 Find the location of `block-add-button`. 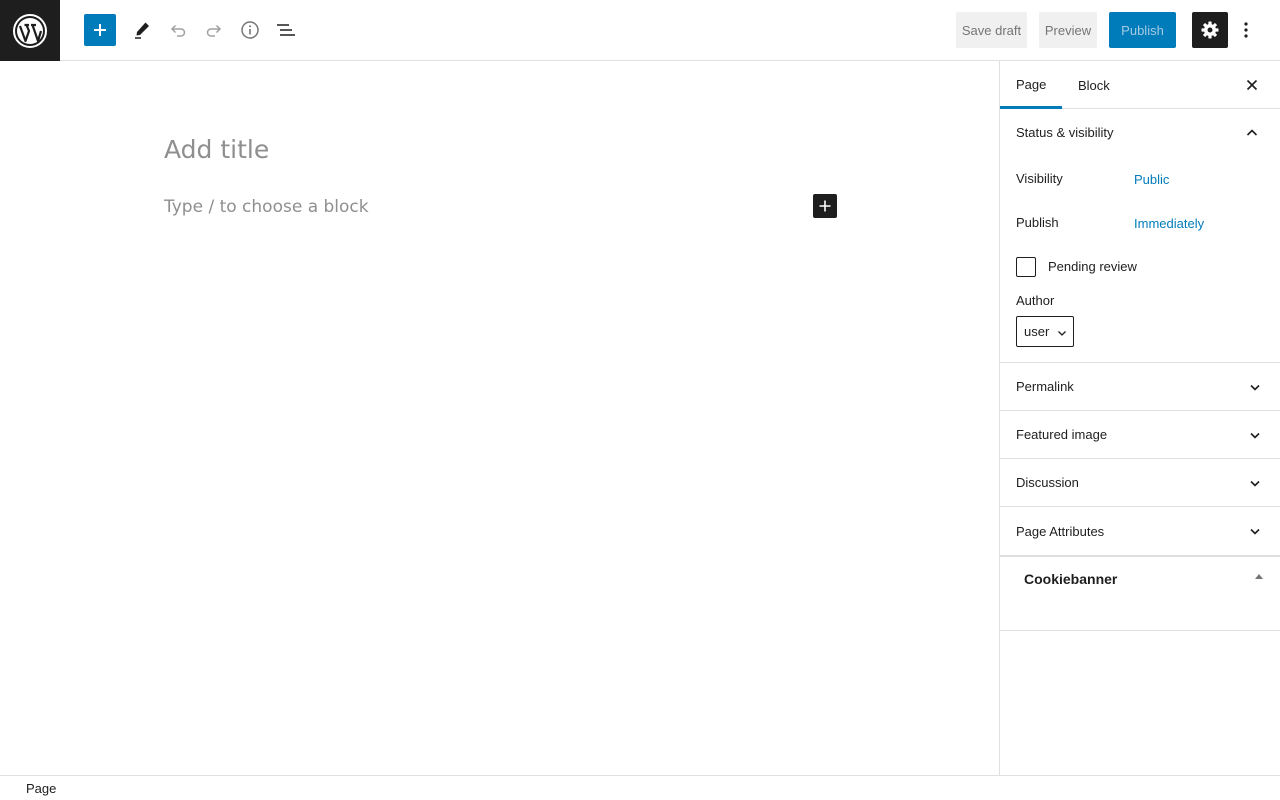

block-add-button is located at coordinates (825, 206).